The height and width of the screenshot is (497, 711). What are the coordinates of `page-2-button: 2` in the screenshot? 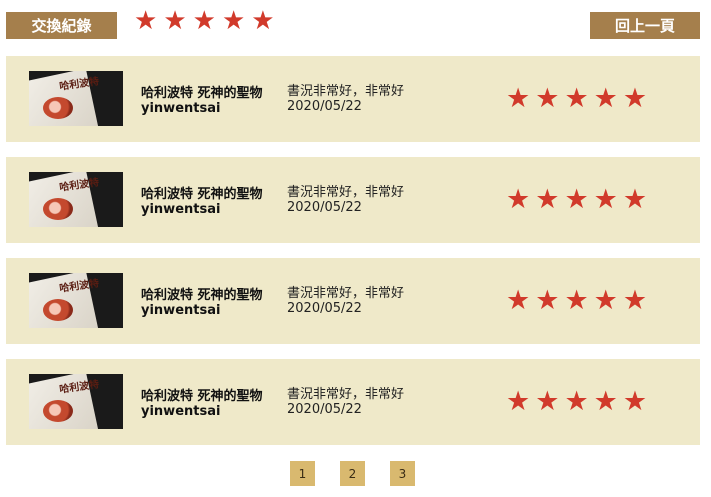 It's located at (352, 473).